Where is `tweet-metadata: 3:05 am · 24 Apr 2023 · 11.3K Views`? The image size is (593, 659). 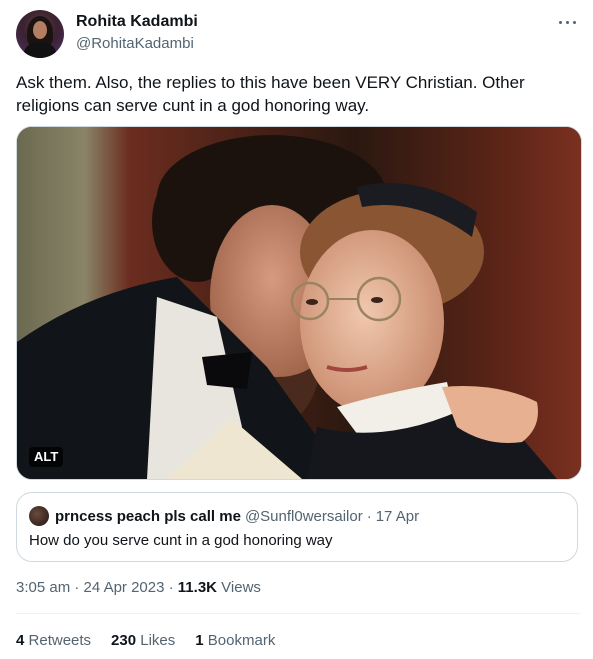 tweet-metadata: 3:05 am · 24 Apr 2023 · 11.3K Views is located at coordinates (138, 588).